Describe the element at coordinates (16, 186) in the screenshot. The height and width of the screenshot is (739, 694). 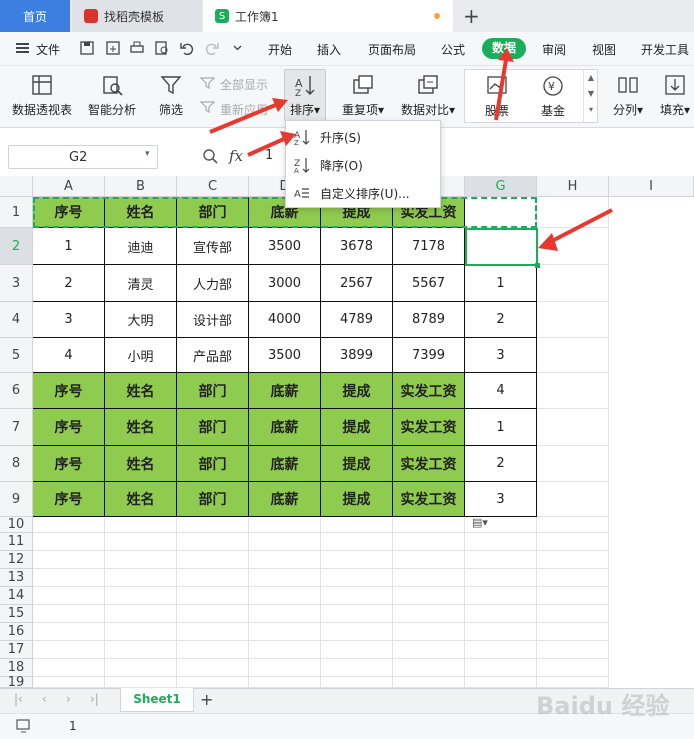
I see `select-all-corner` at that location.